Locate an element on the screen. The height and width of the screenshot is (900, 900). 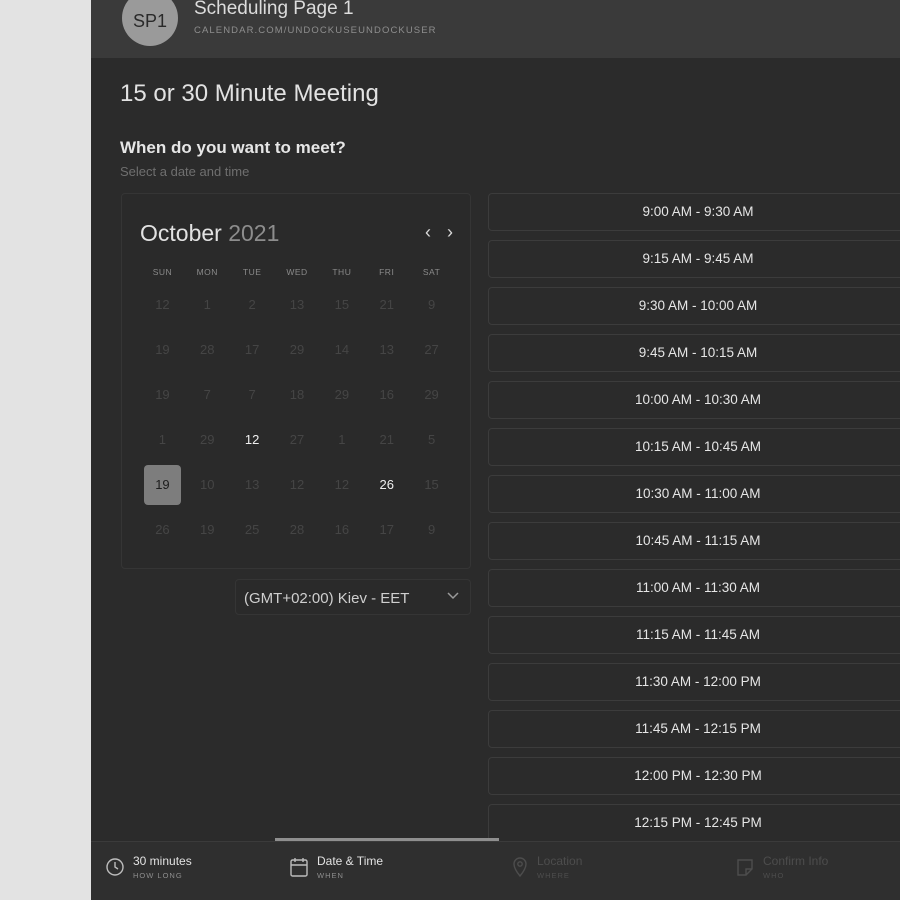
timezone-select: (GMT+02:00) Kiev - EET is located at coordinates (353, 597).